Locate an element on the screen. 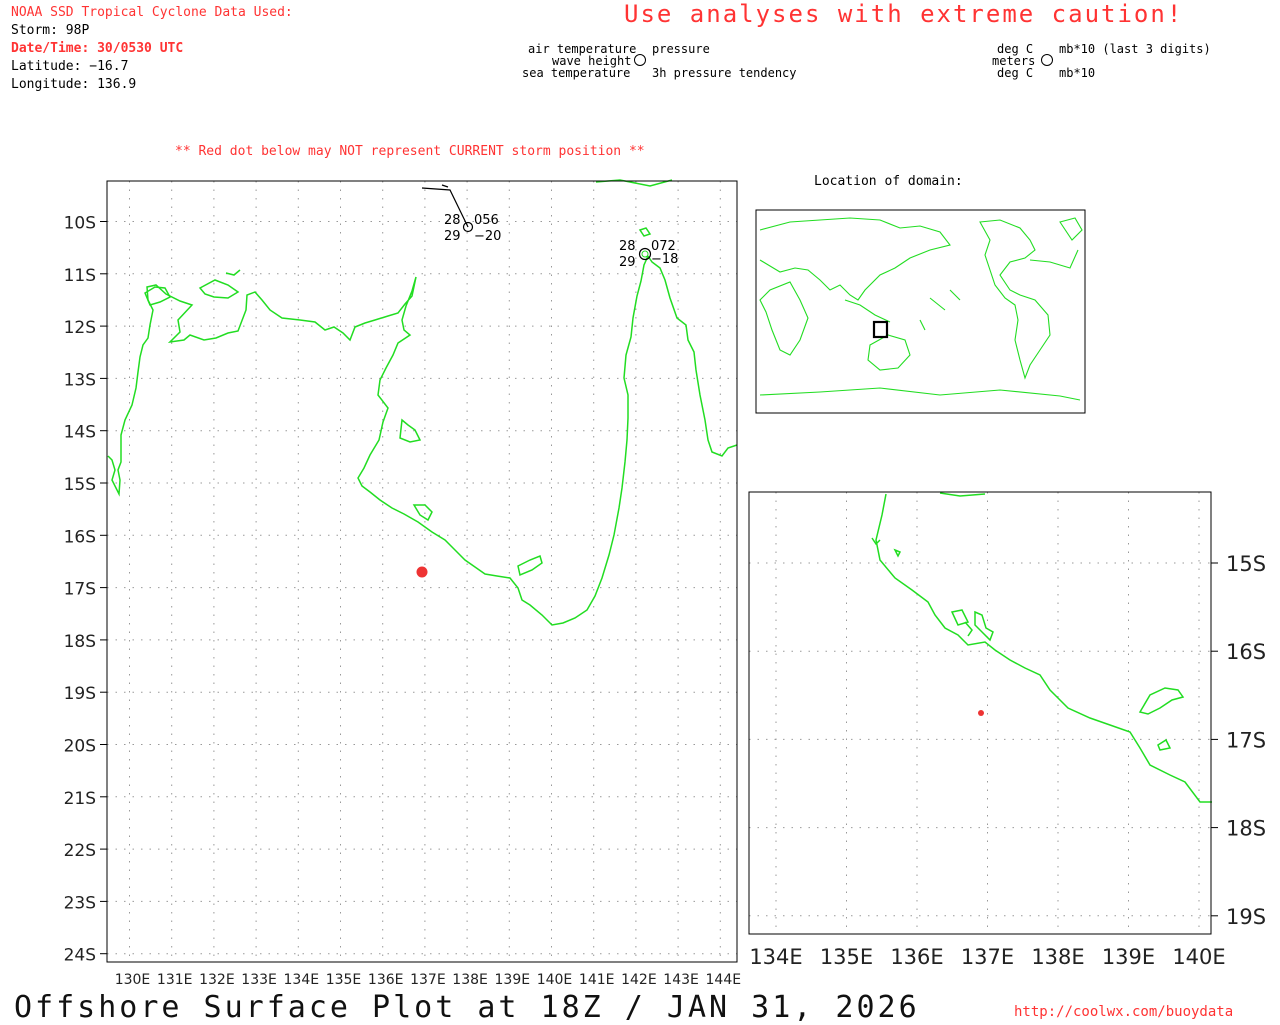 The image size is (1280, 1025). main-lon-label: 140E is located at coordinates (555, 980).